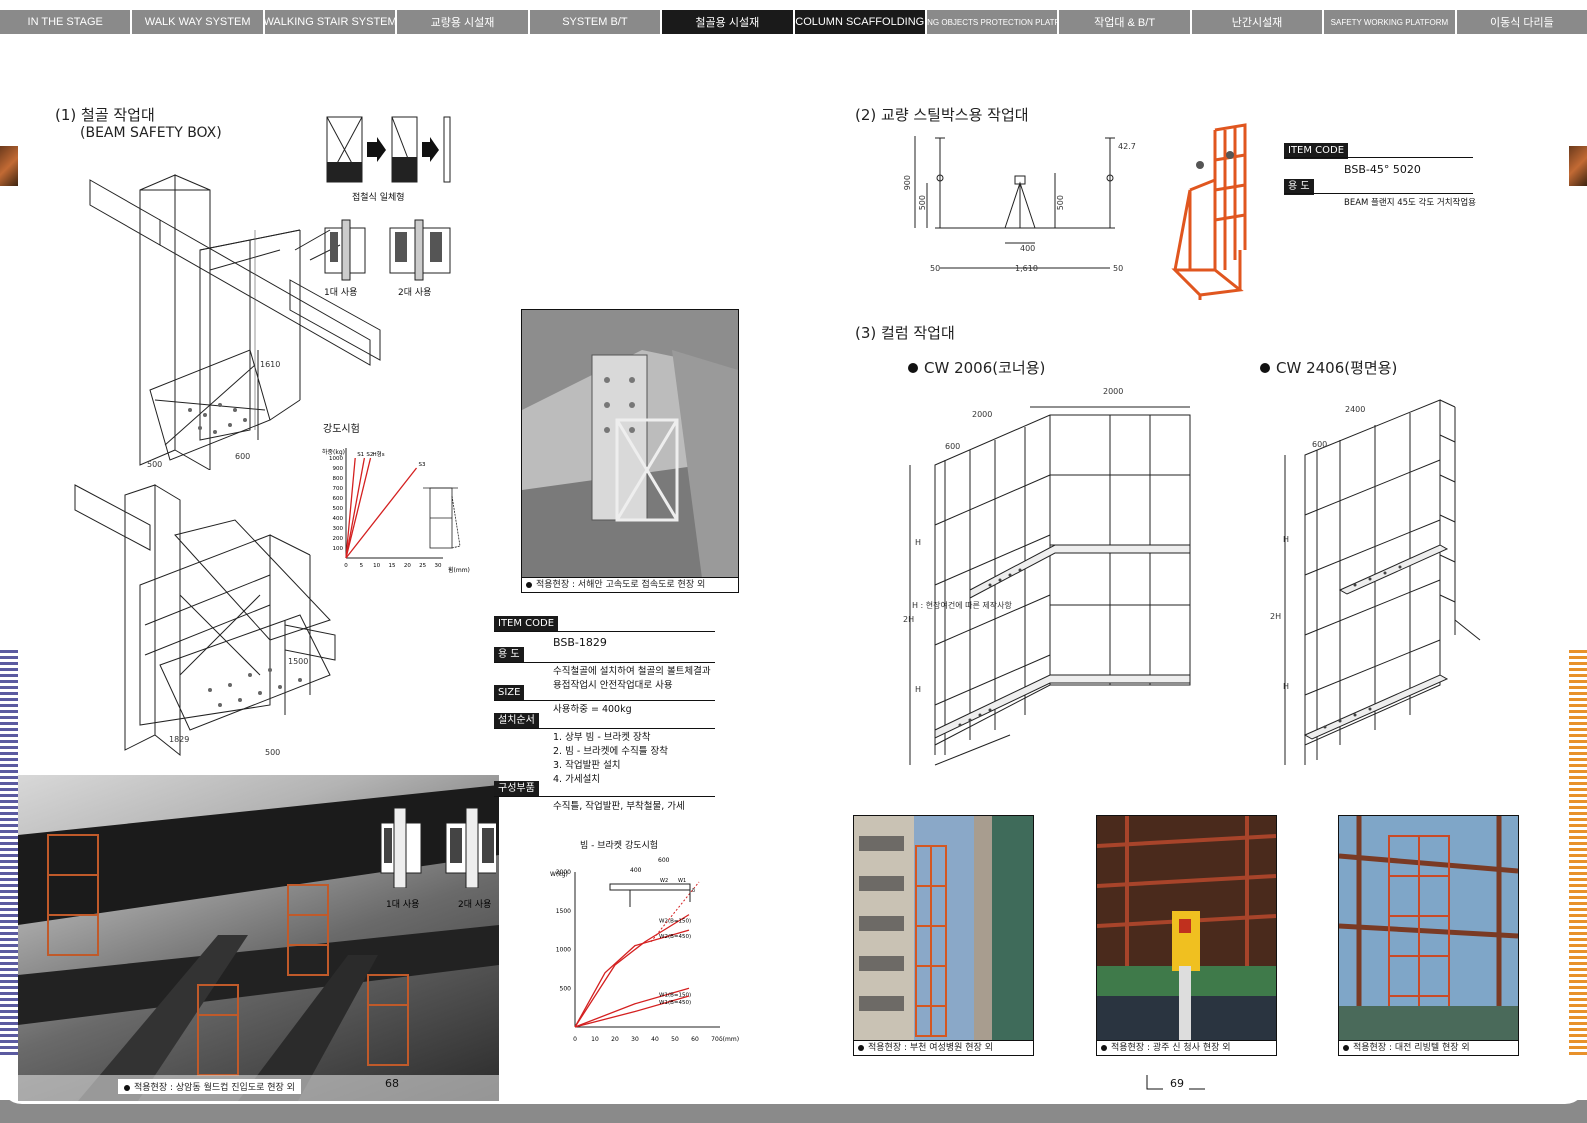 Image resolution: width=1587 pixels, height=1123 pixels. I want to click on chart1-series-line, so click(355, 508).